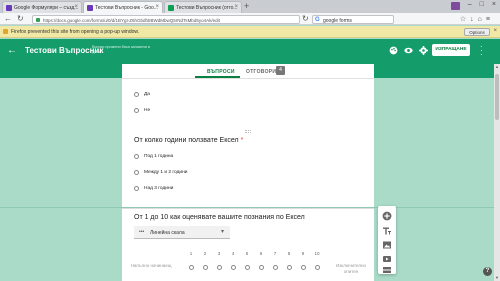 The image size is (500, 281). I want to click on add-section-icon, so click(387, 270).